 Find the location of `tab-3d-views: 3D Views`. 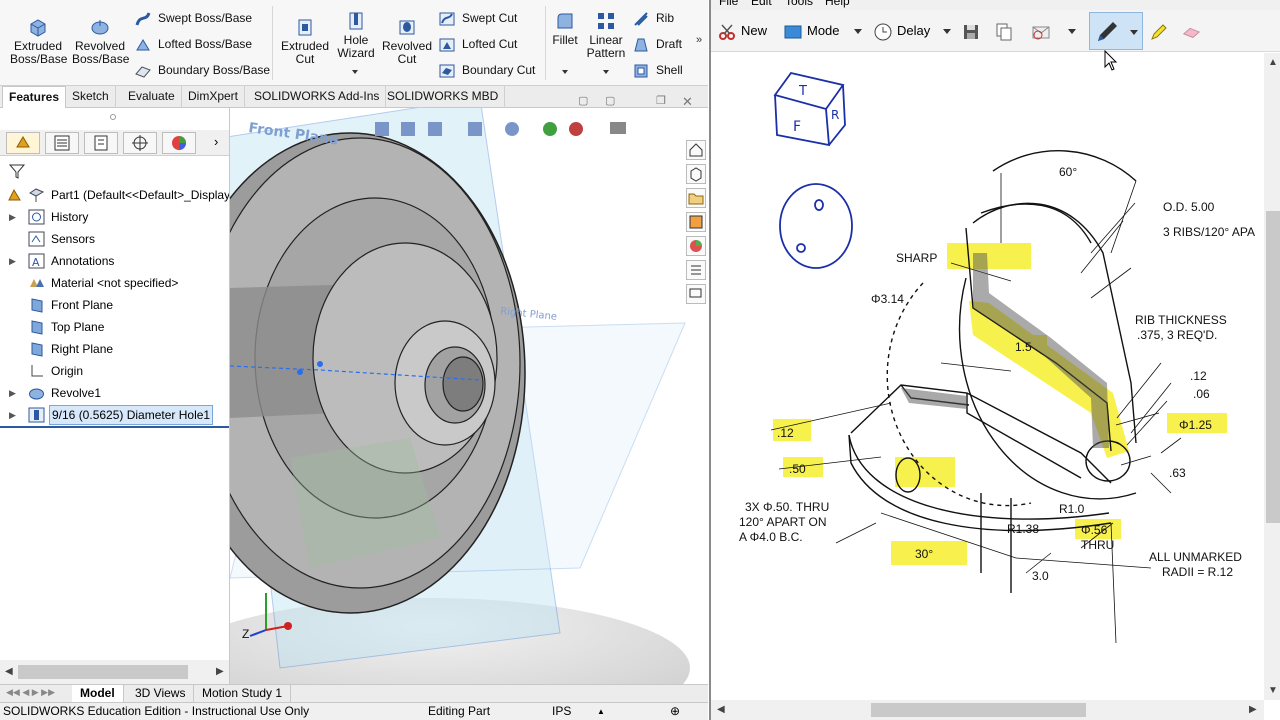

tab-3d-views: 3D Views is located at coordinates (161, 693).